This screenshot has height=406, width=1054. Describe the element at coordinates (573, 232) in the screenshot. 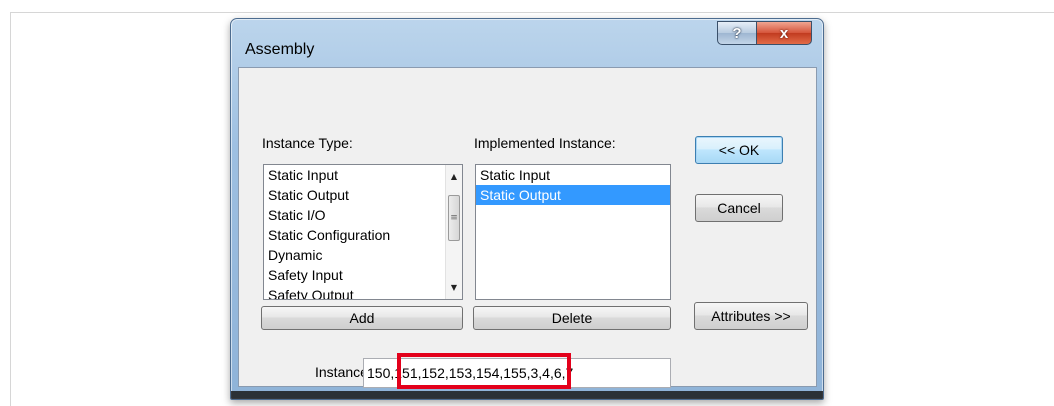

I see `implemented-instance-list: Static Input Static Output` at that location.